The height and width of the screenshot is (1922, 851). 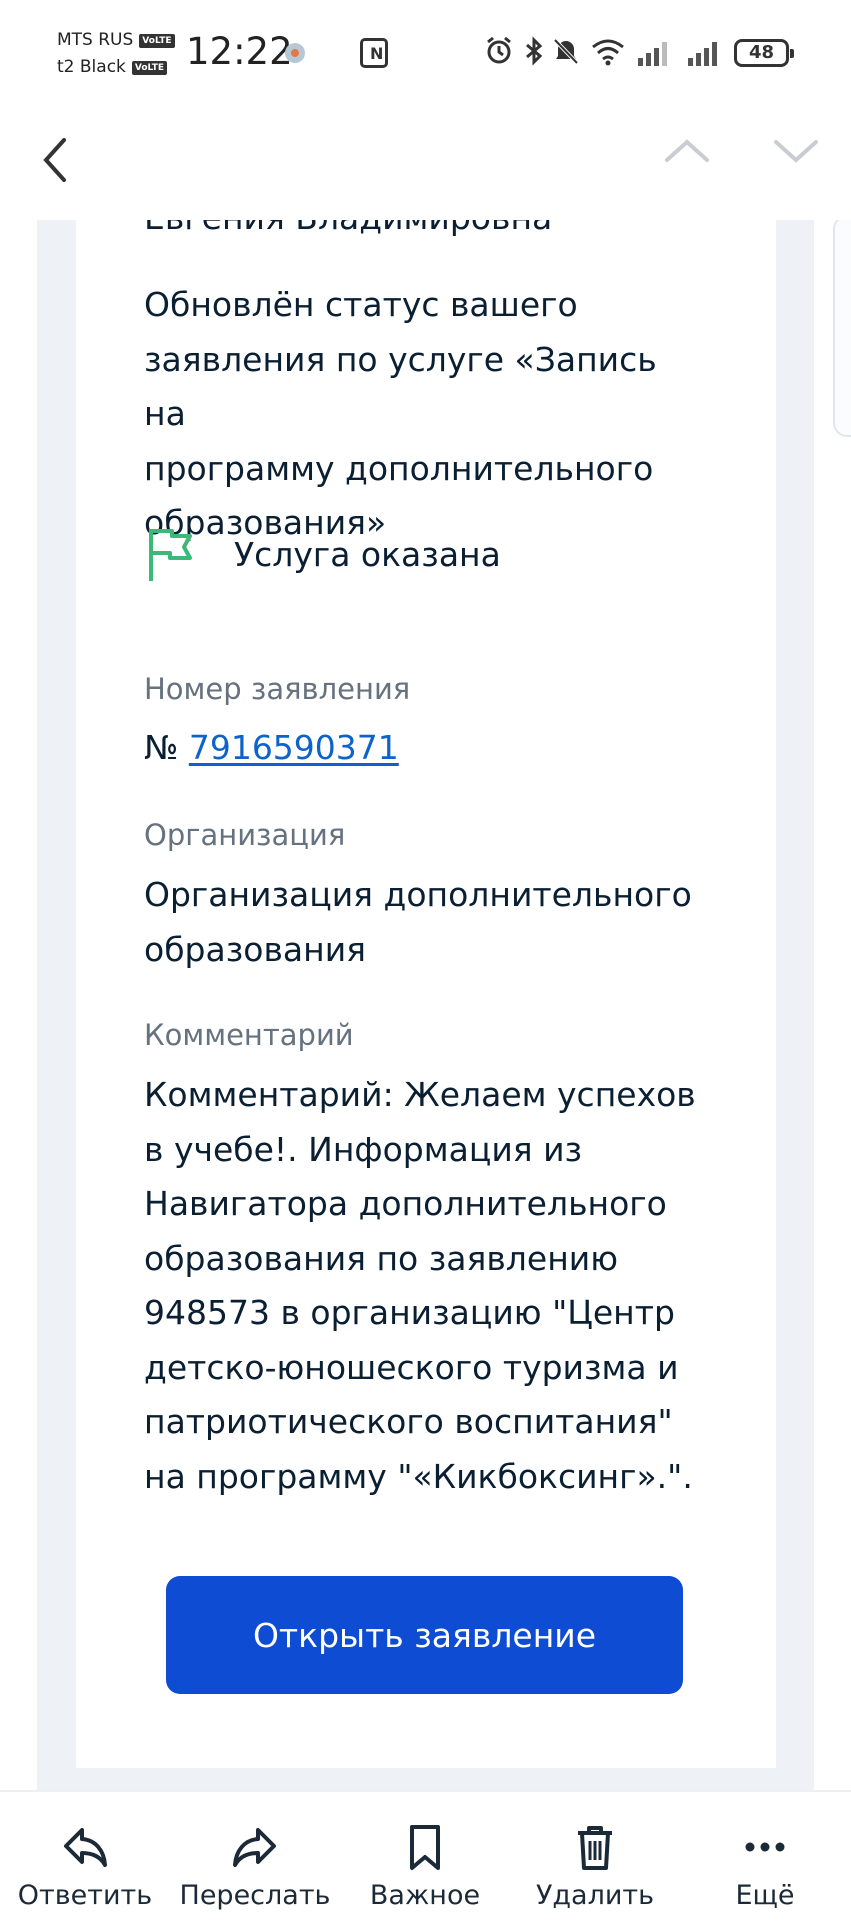 I want to click on carrier-1: MTS RUS, so click(x=95, y=40).